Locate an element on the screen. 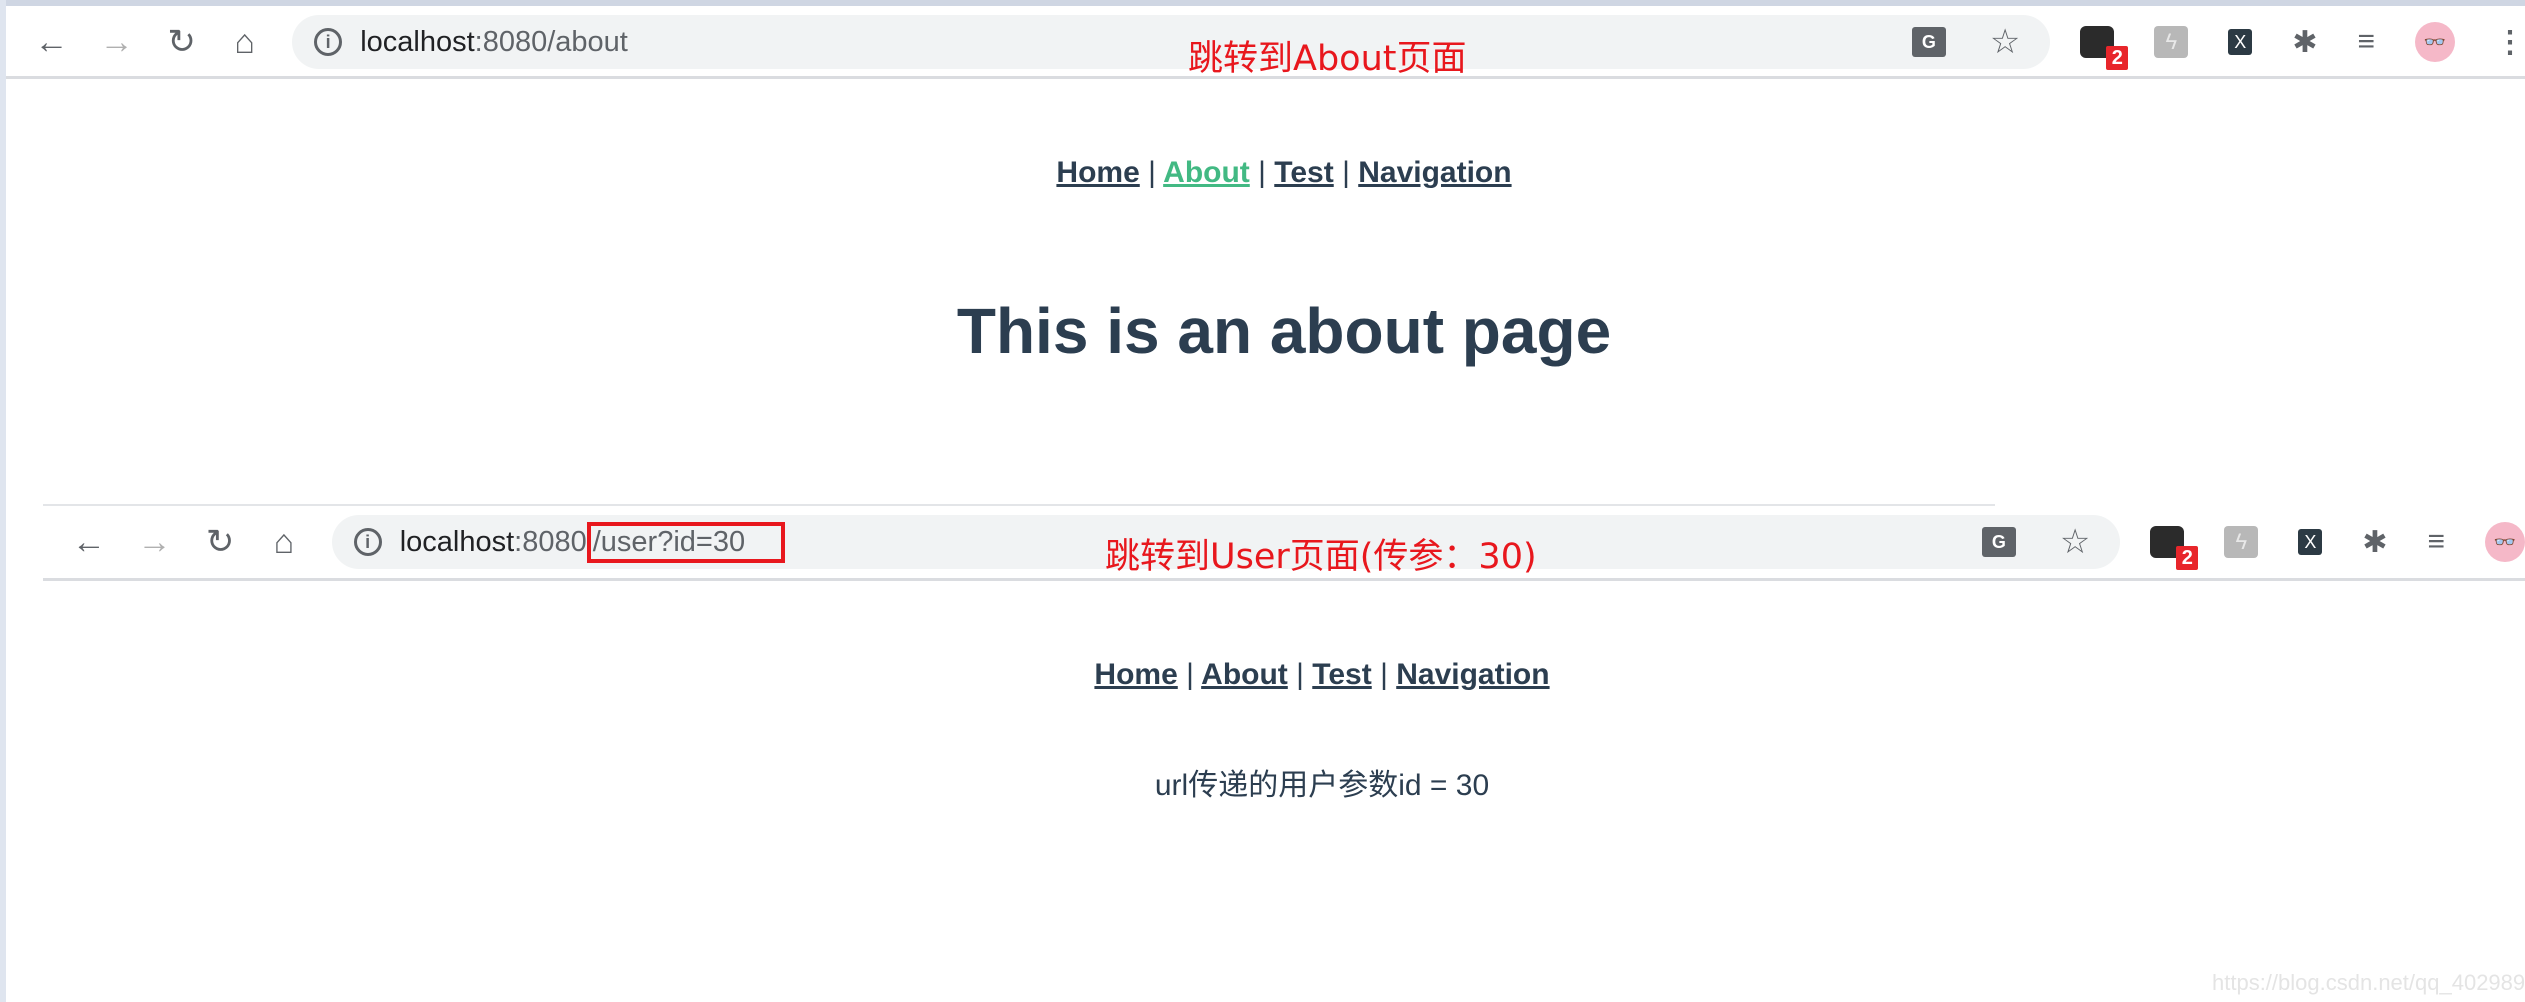  window-frame-left is located at coordinates (3, 501).